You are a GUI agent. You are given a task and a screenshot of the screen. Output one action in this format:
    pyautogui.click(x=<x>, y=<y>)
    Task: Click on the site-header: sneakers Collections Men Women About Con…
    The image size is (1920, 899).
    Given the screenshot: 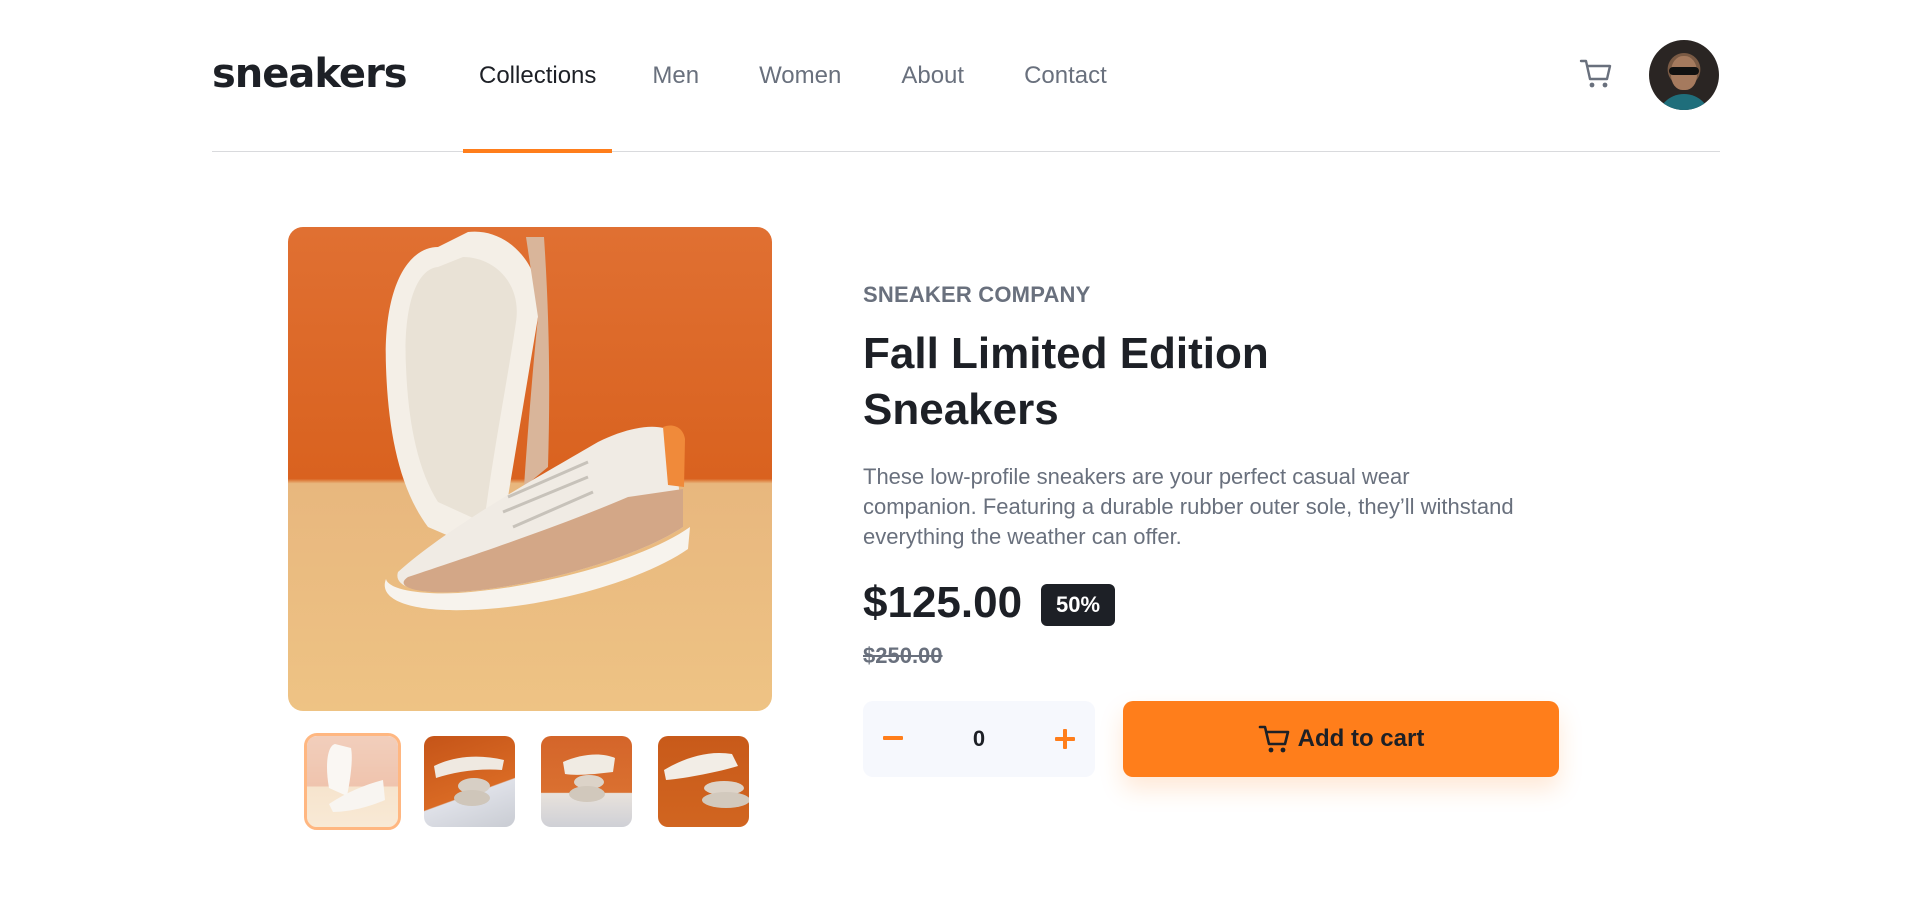 What is the action you would take?
    pyautogui.click(x=966, y=76)
    